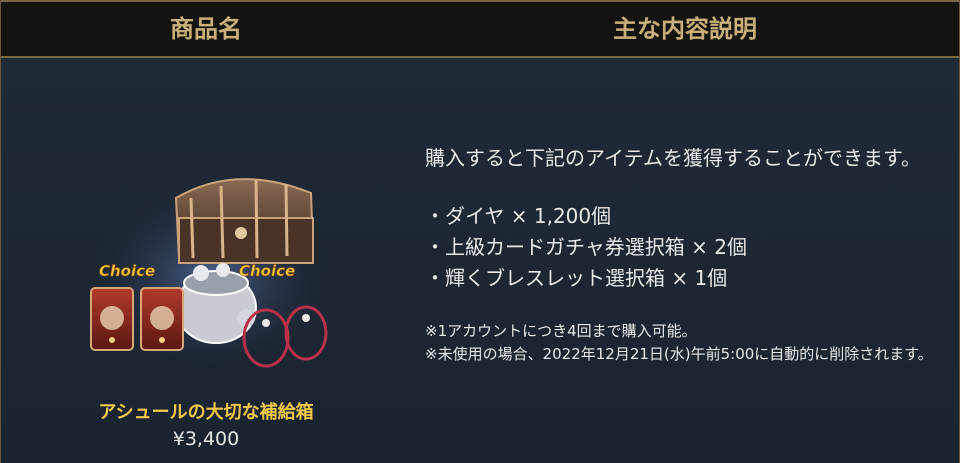 Image resolution: width=960 pixels, height=463 pixels. Describe the element at coordinates (673, 158) in the screenshot. I see `description-intro: 購入すると下記のアイテムを獲得することができます。` at that location.